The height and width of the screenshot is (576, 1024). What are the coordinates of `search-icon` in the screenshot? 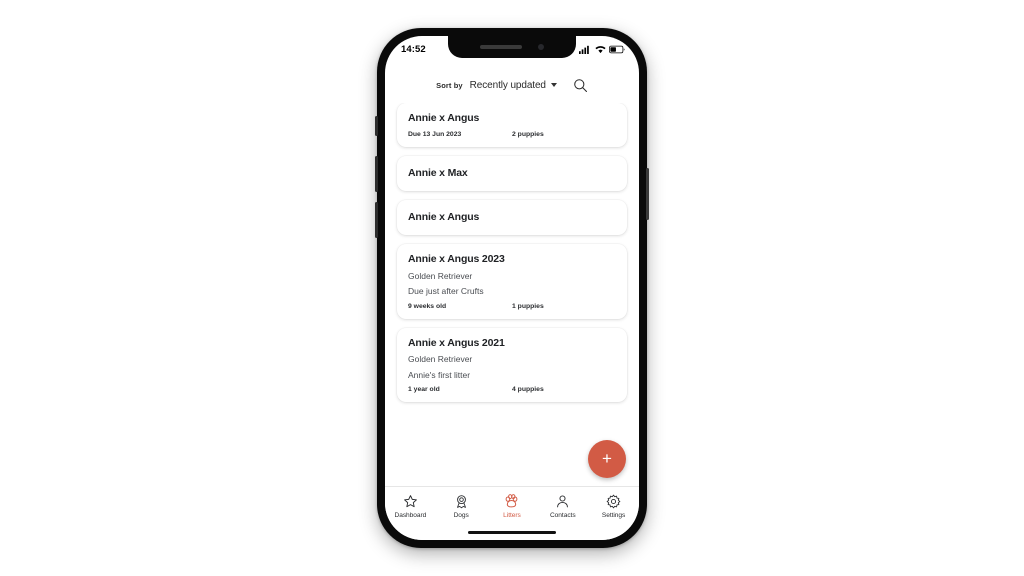 It's located at (580, 85).